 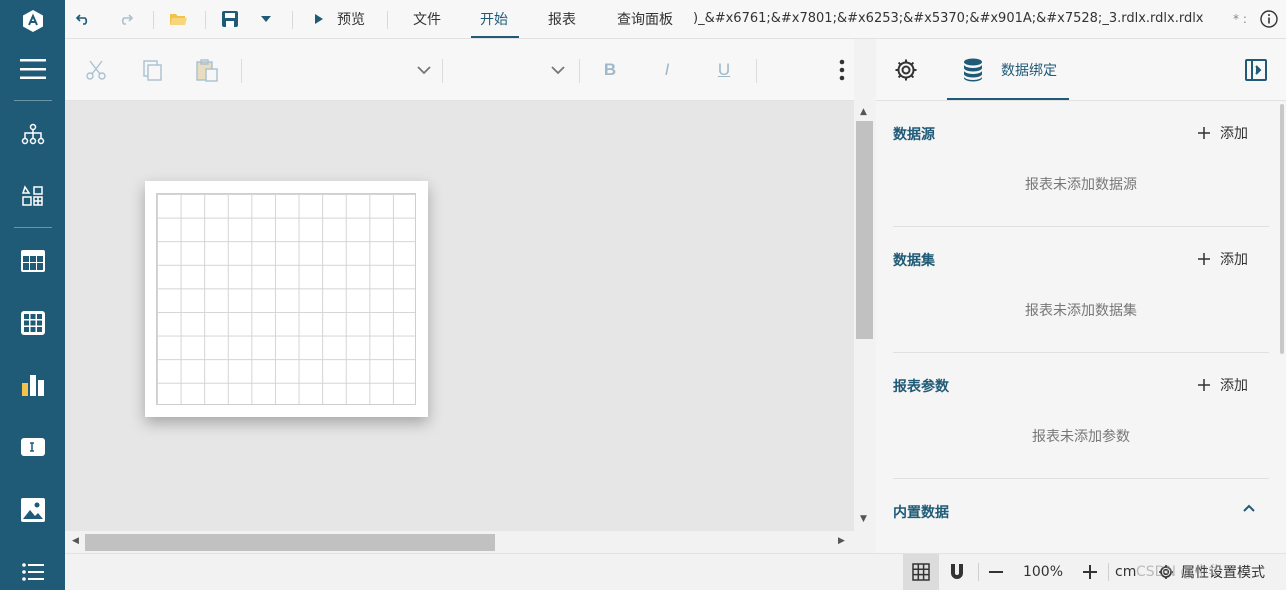 I want to click on snap-magnet-icon, so click(x=957, y=572).